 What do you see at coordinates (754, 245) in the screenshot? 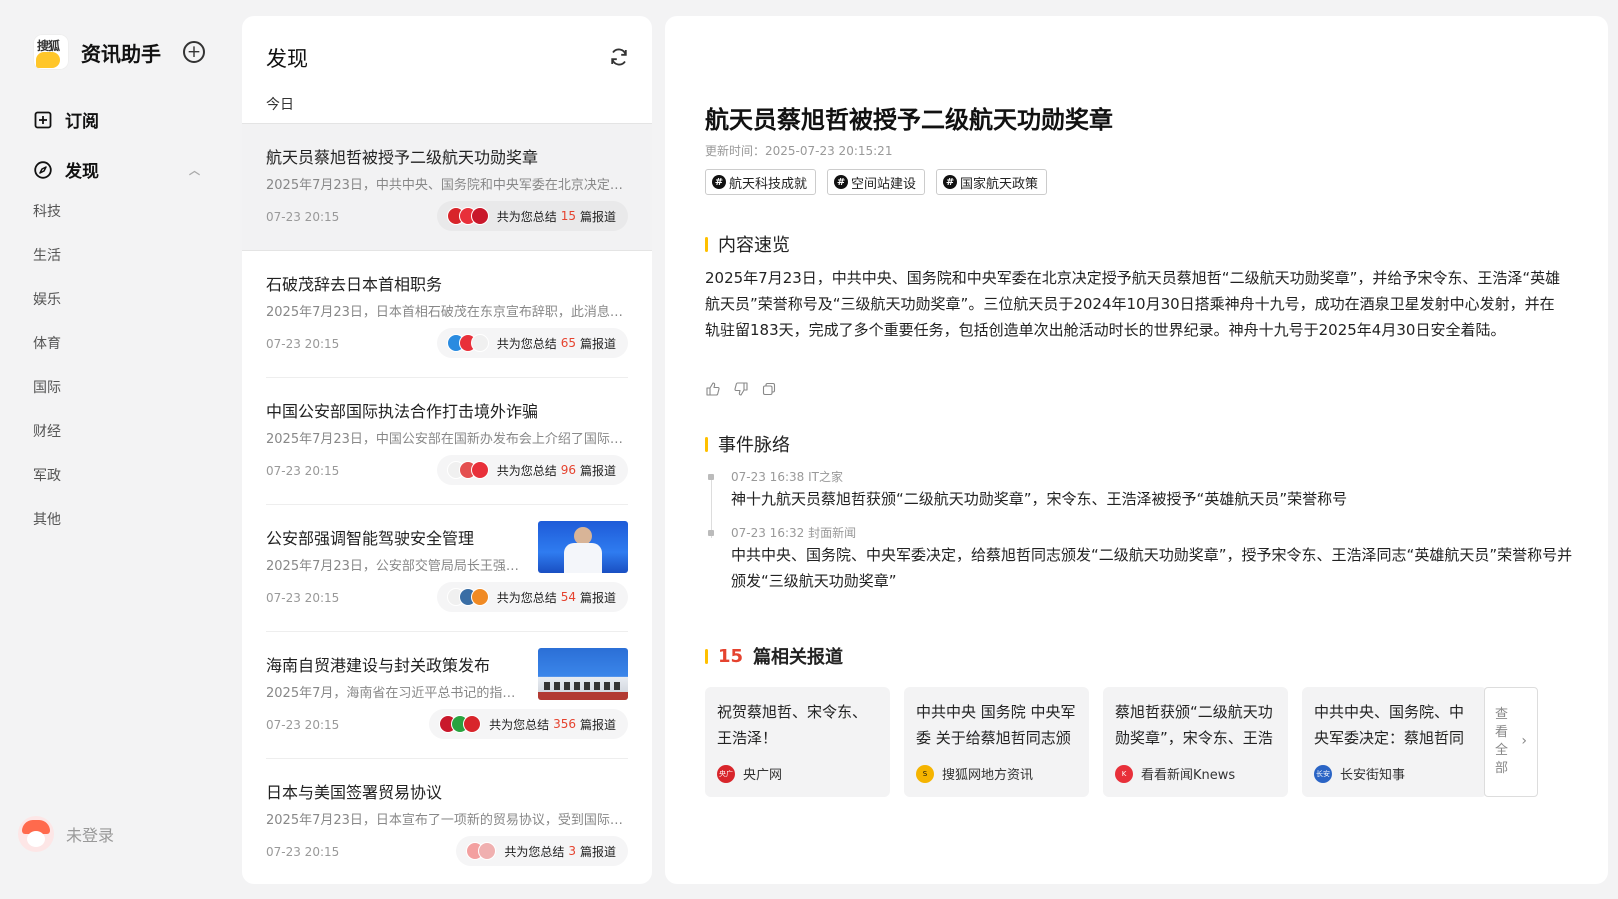
I see `summary-heading-label: 内容速览` at bounding box center [754, 245].